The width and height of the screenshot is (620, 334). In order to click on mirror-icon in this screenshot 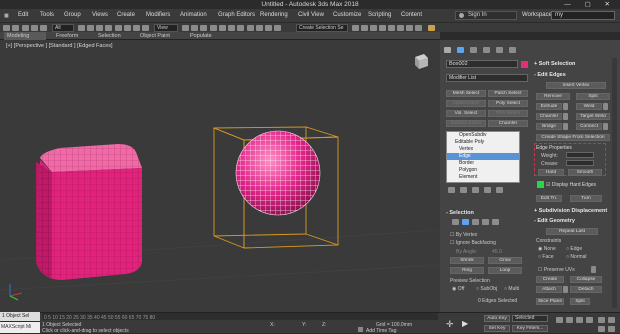, I will do `click(259, 28)`.